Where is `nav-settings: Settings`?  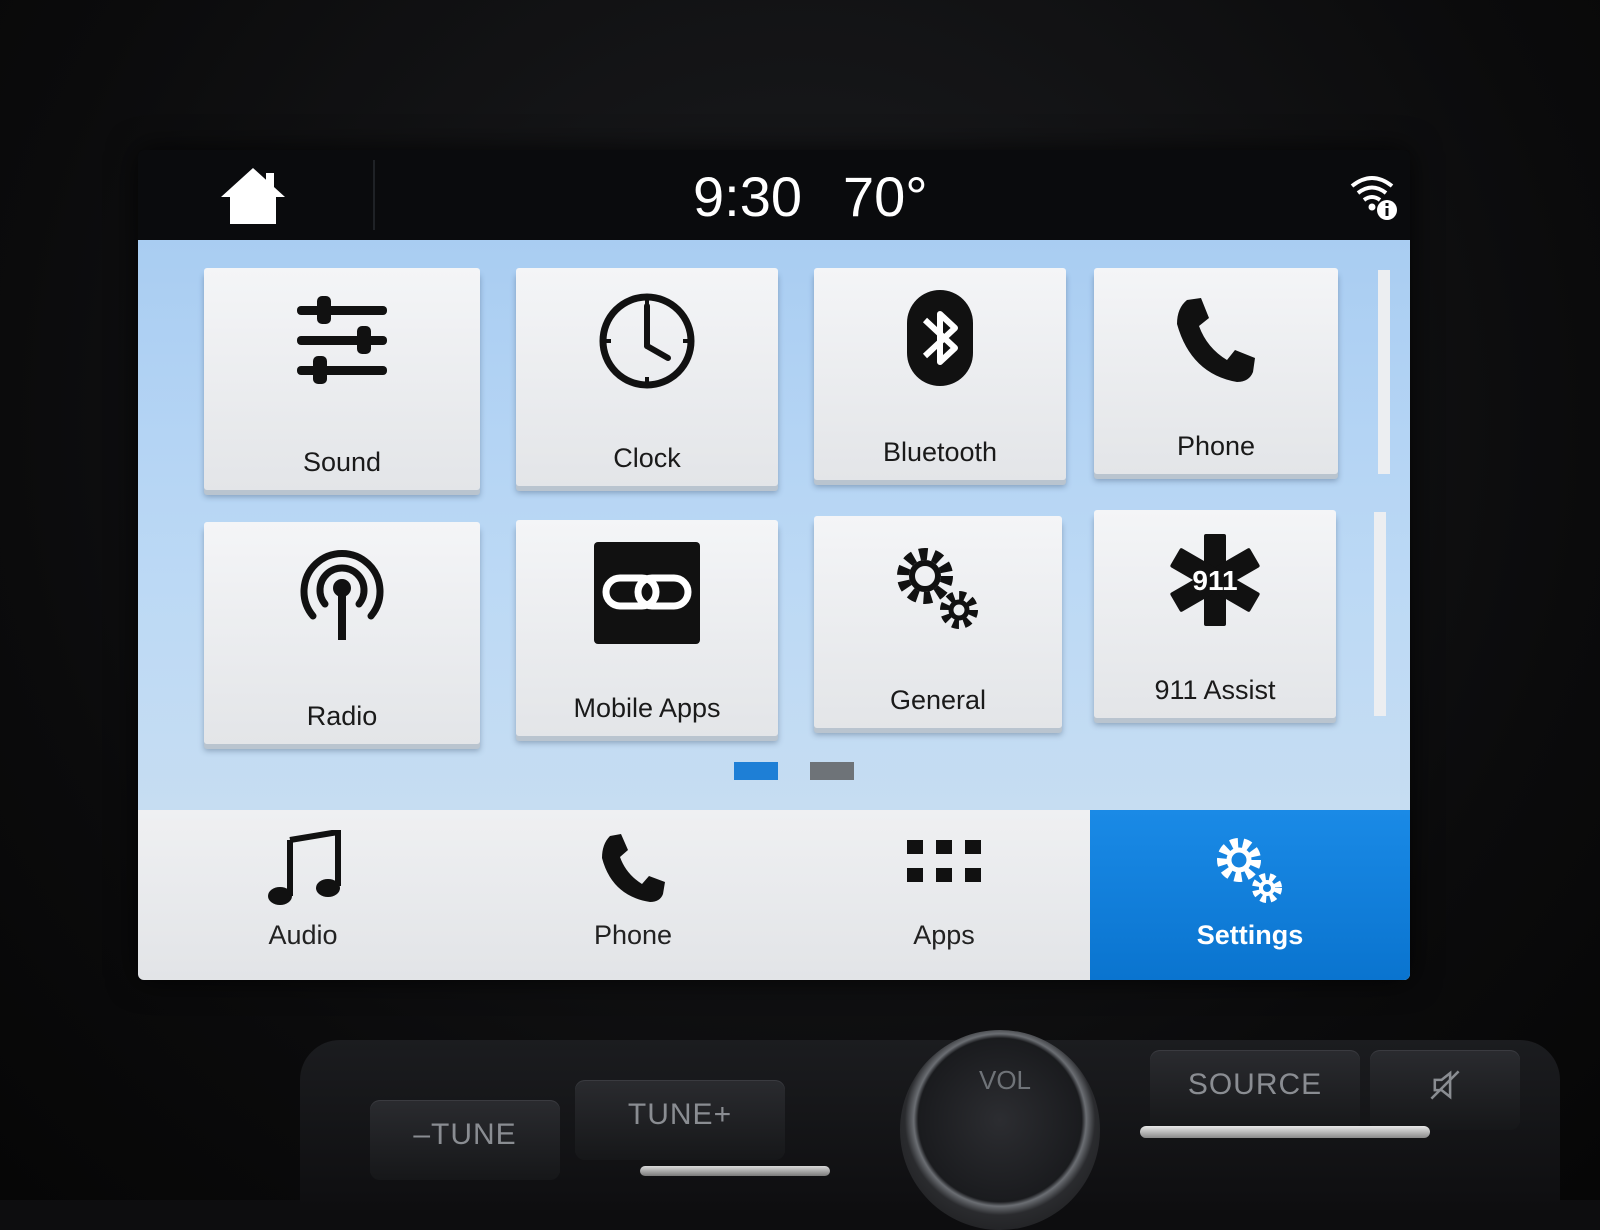
nav-settings: Settings is located at coordinates (1250, 895).